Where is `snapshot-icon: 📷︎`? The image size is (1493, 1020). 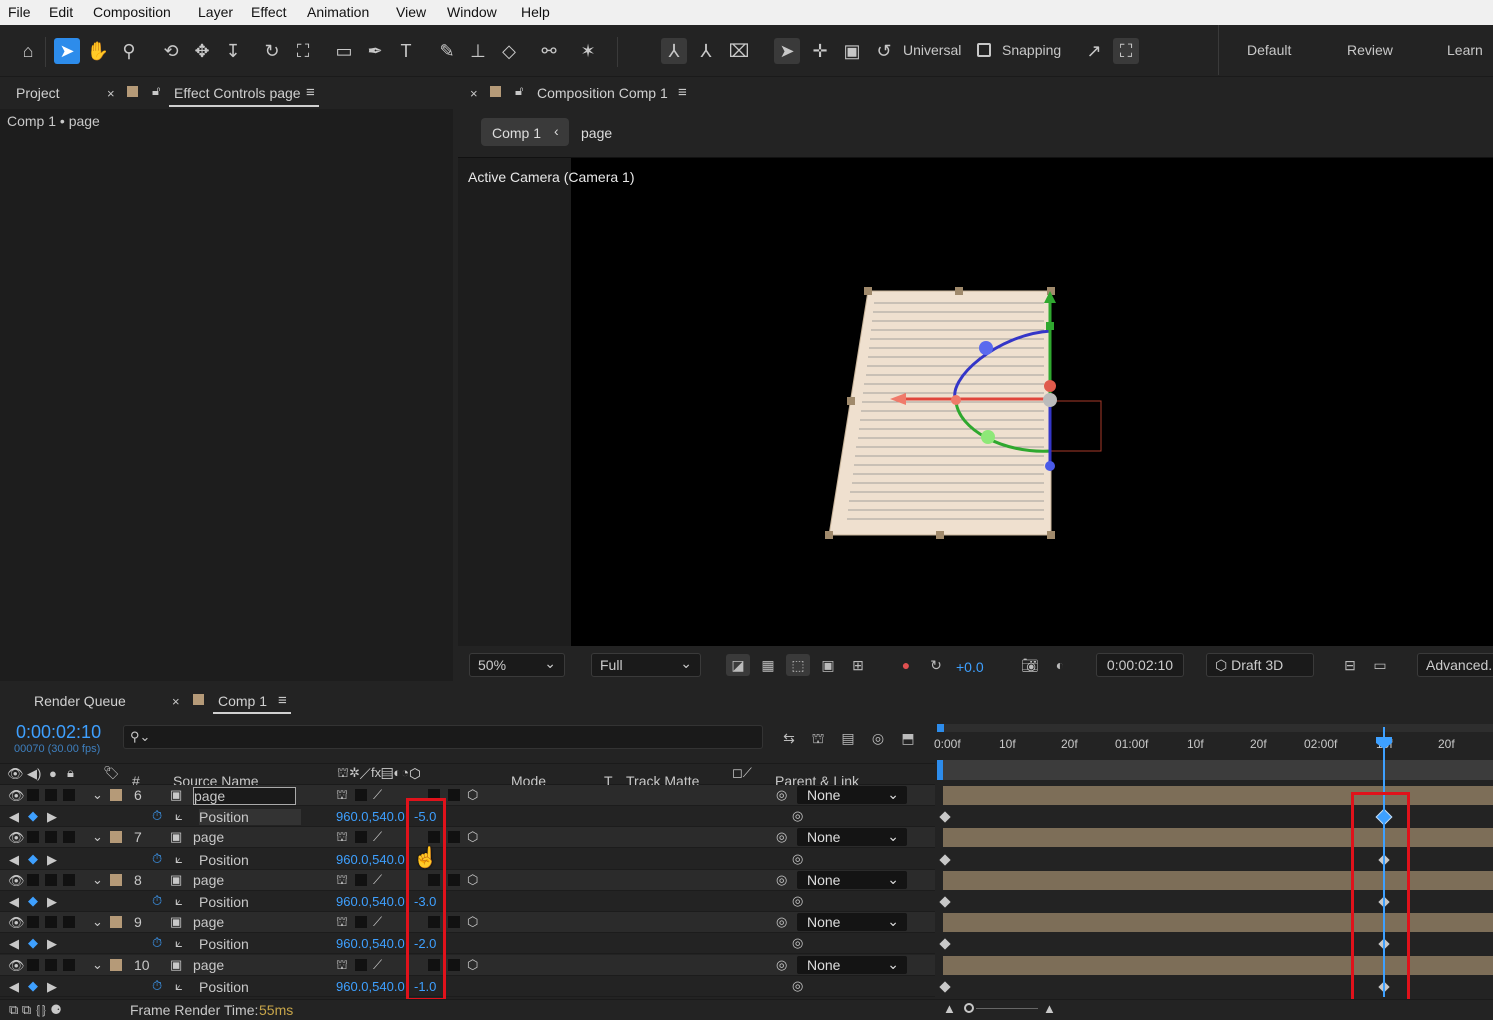
snapshot-icon: 📷︎ is located at coordinates (1030, 665).